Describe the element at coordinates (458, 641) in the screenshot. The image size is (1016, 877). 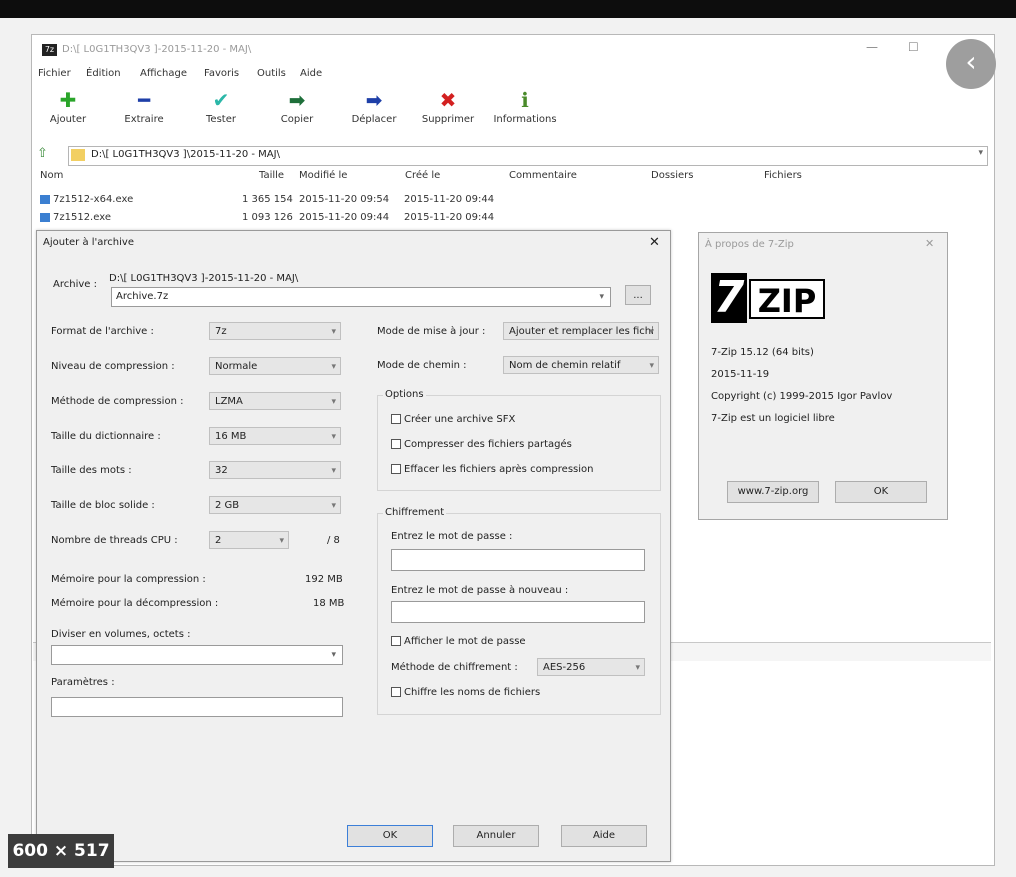
I see `show-password-checkbox: Afficher le mot de passe` at that location.